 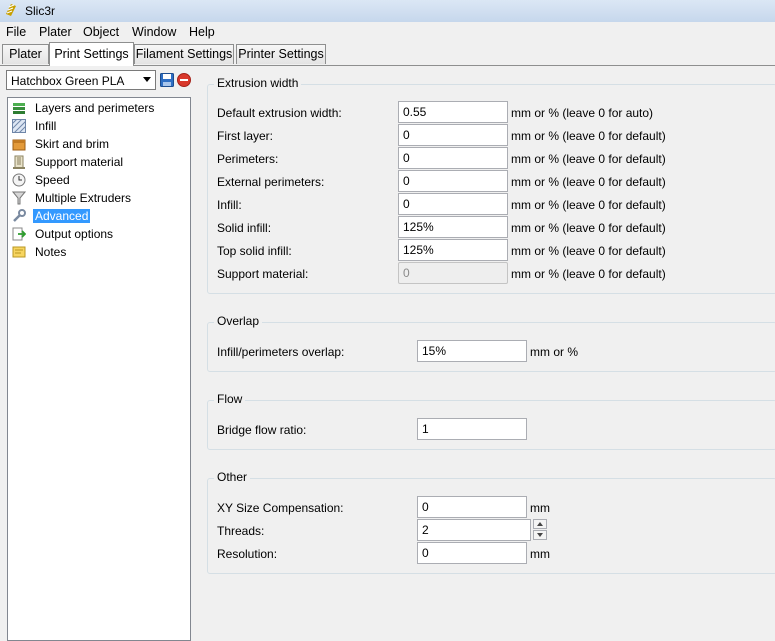 I want to click on solid-infill-input: 125%, so click(x=453, y=227).